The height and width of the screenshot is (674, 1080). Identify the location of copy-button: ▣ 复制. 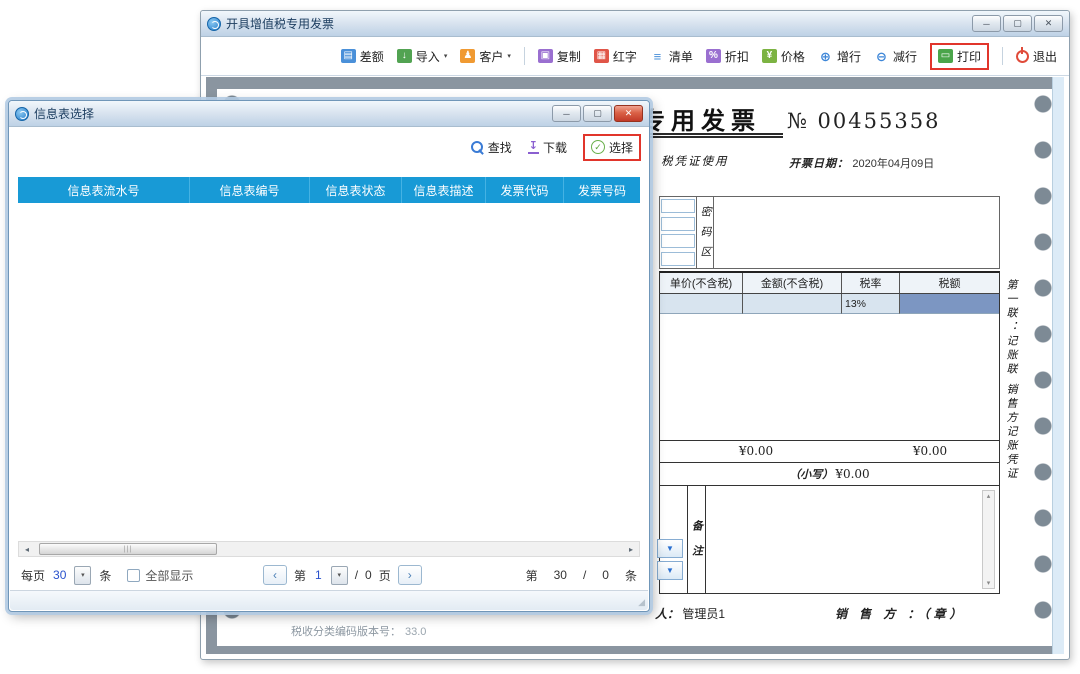
(559, 56).